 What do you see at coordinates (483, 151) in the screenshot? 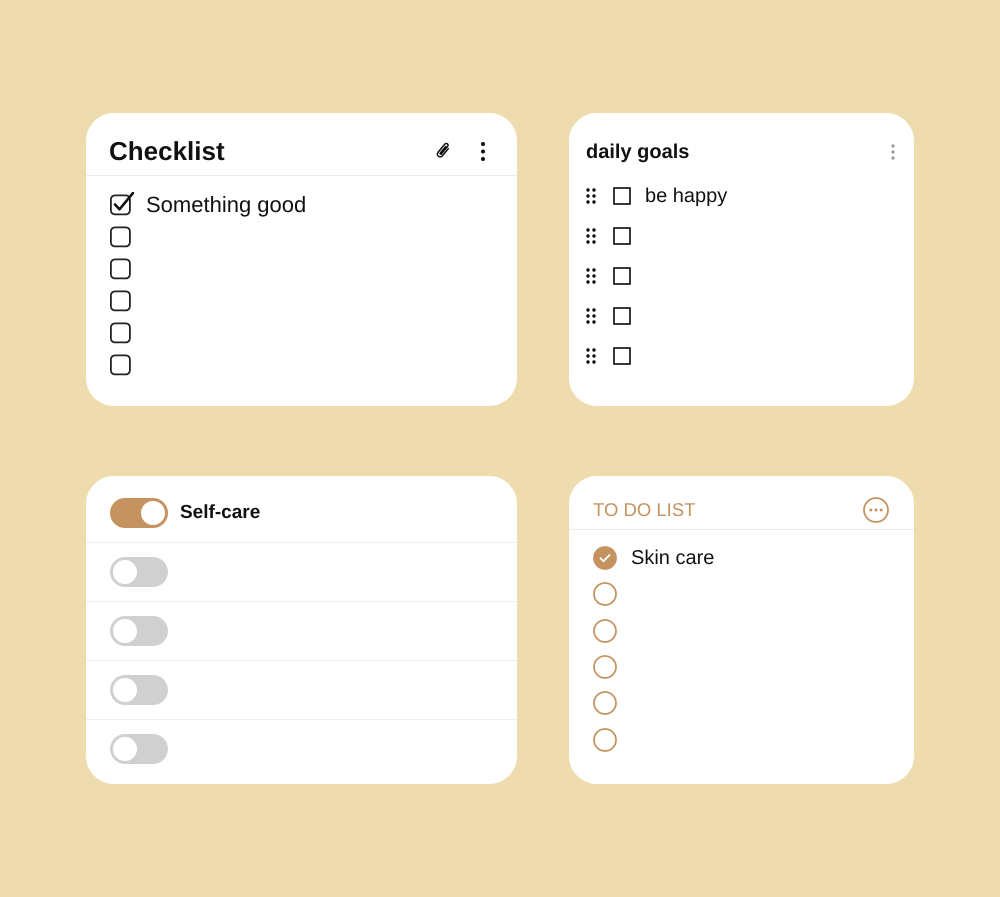
I see `more-options-icon` at bounding box center [483, 151].